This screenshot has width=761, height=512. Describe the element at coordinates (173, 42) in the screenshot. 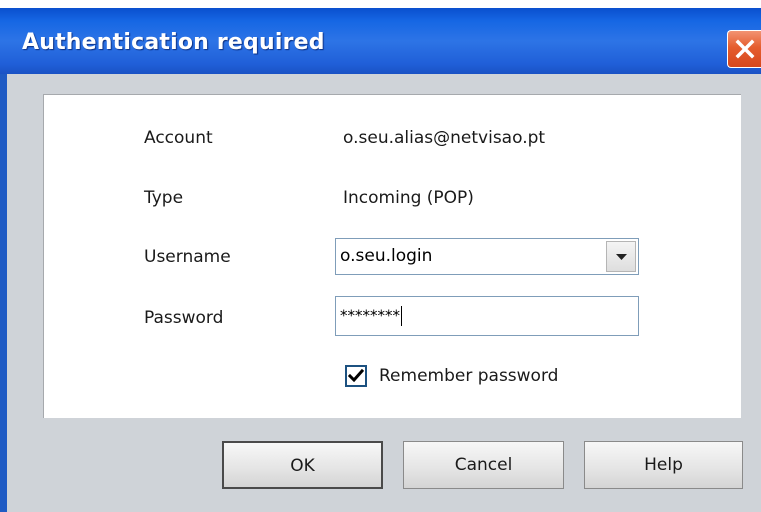

I see `window-title: Authentication required` at that location.